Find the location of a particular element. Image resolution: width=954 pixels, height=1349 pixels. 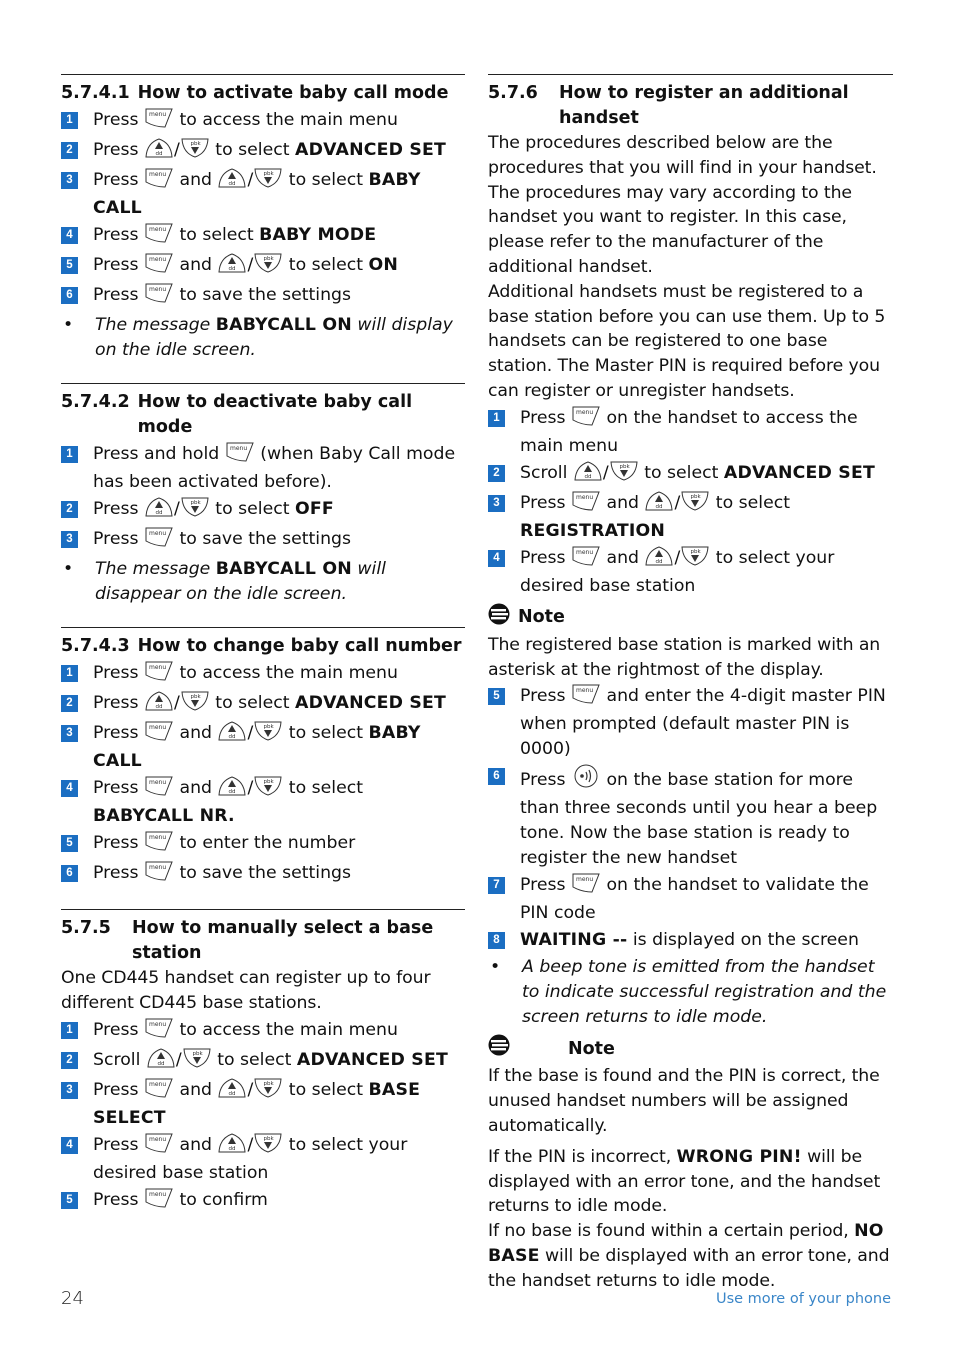

step-number-badge: 5 is located at coordinates (69, 843).